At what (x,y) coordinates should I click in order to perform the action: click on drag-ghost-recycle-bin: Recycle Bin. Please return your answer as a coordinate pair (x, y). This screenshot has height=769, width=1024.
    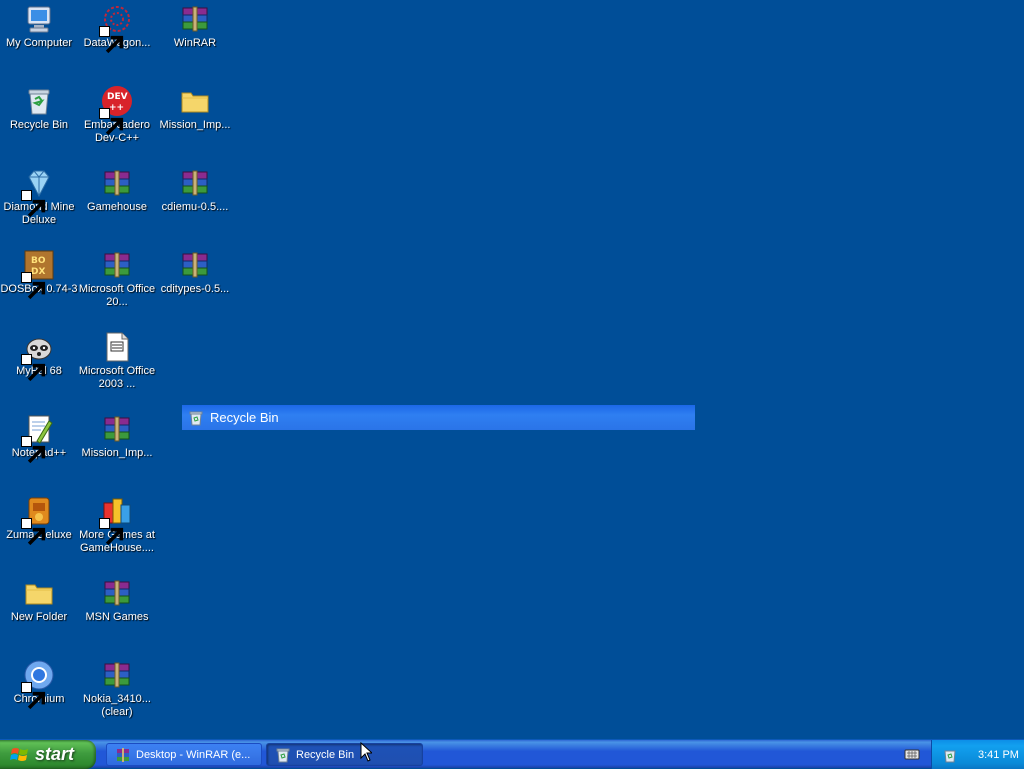
    Looking at the image, I should click on (438, 417).